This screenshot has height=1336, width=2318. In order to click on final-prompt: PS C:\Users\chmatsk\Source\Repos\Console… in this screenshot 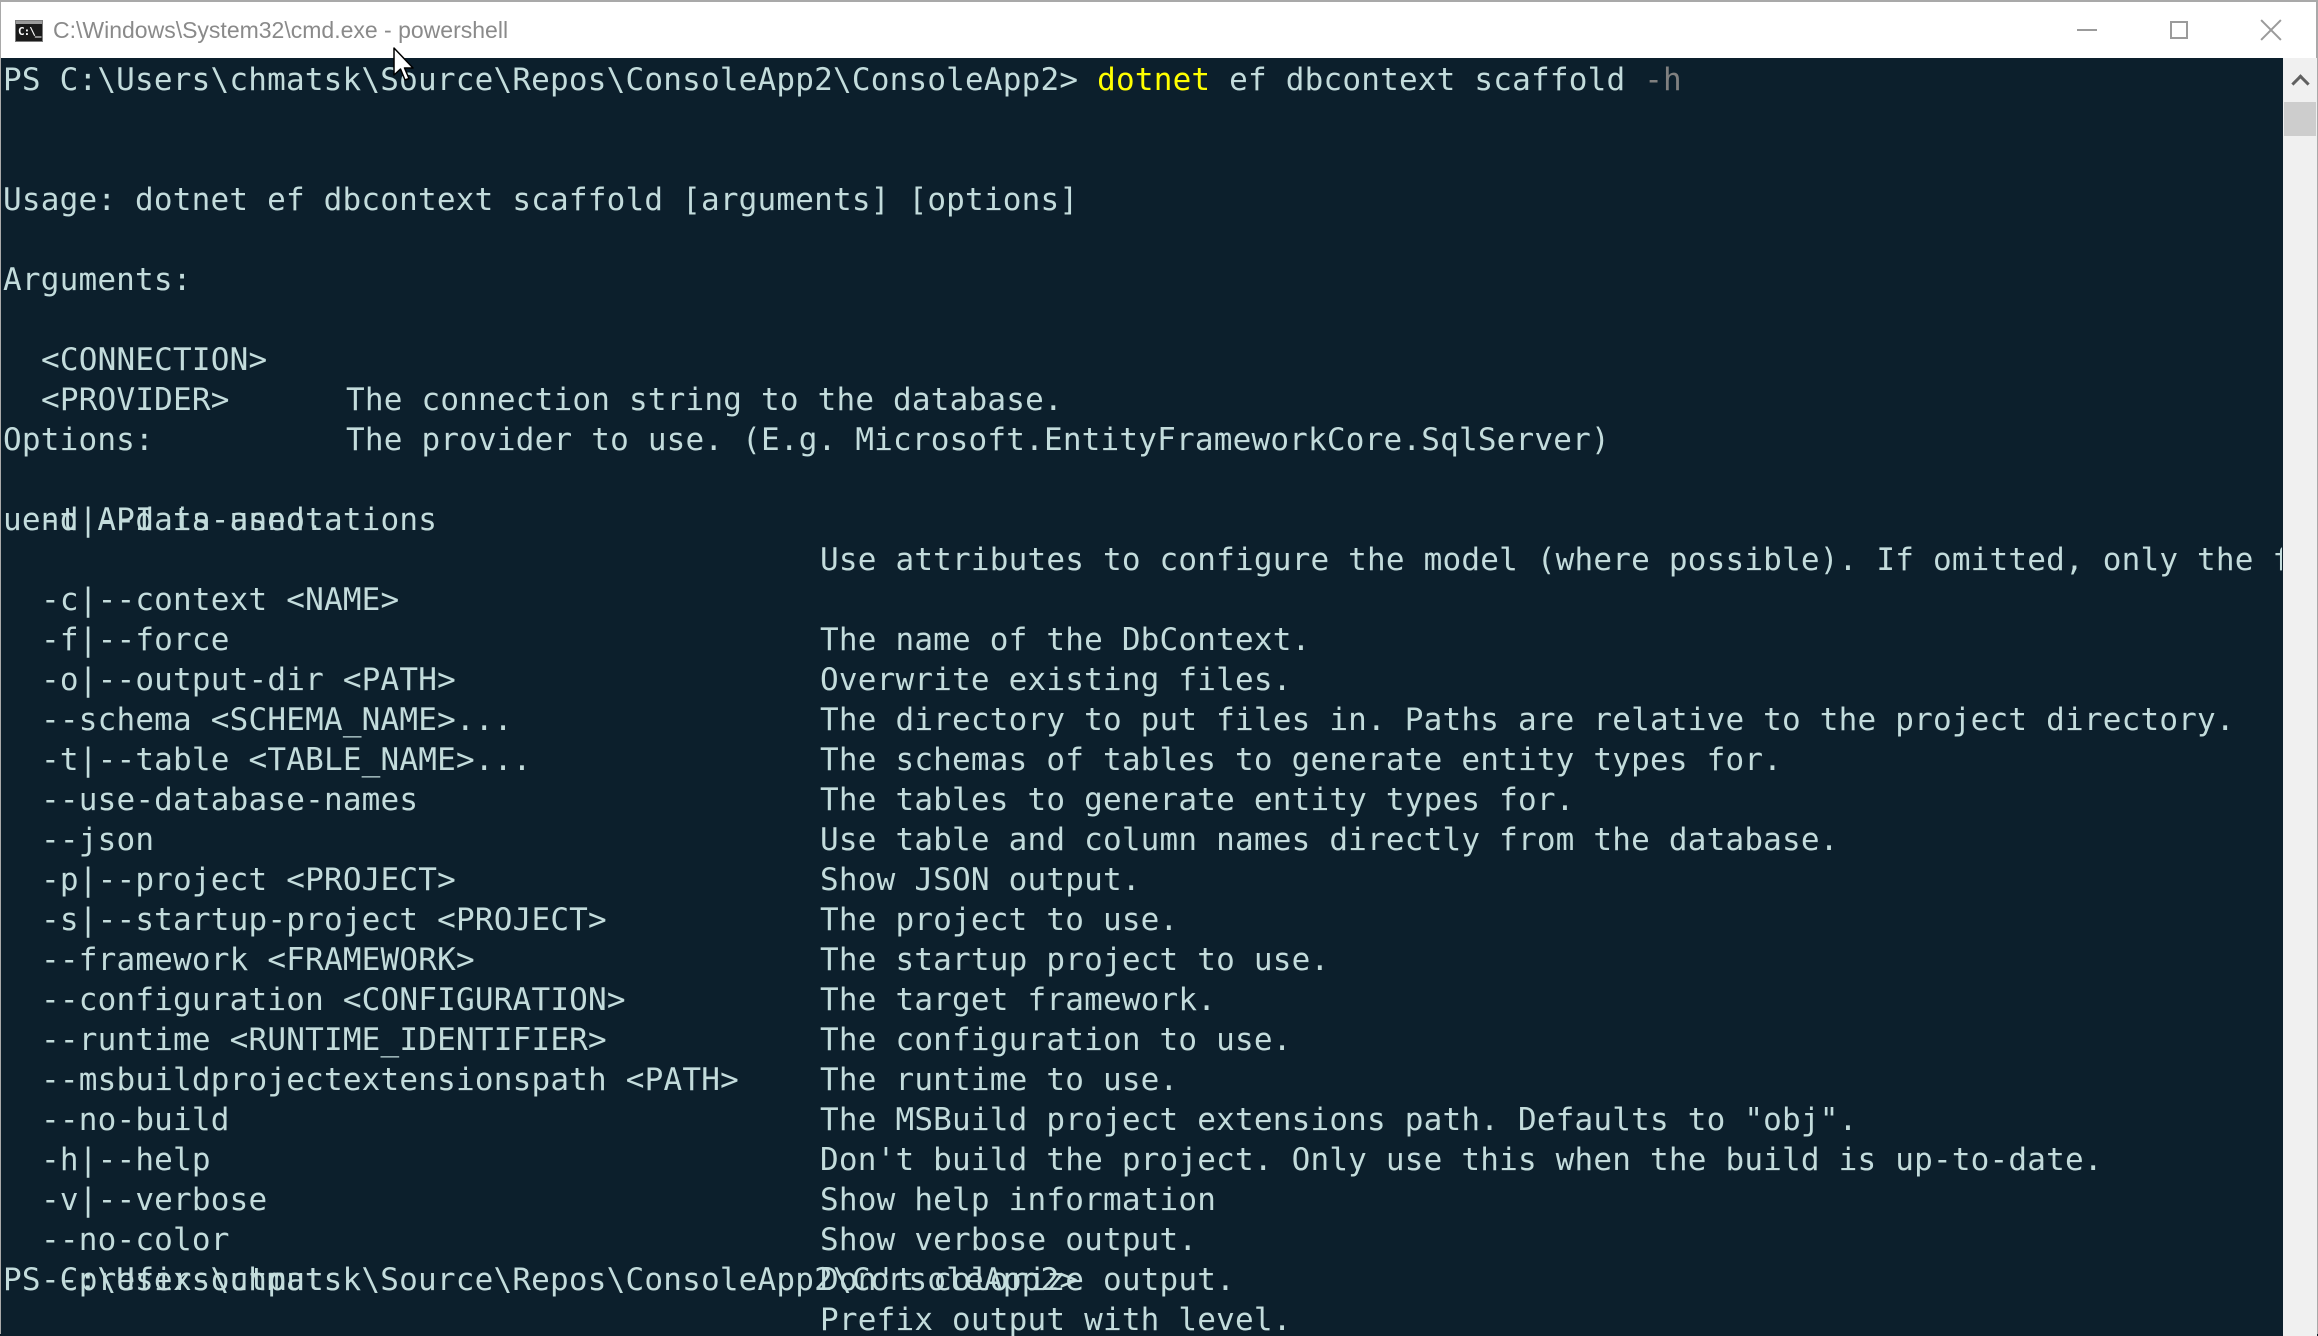, I will do `click(540, 1280)`.